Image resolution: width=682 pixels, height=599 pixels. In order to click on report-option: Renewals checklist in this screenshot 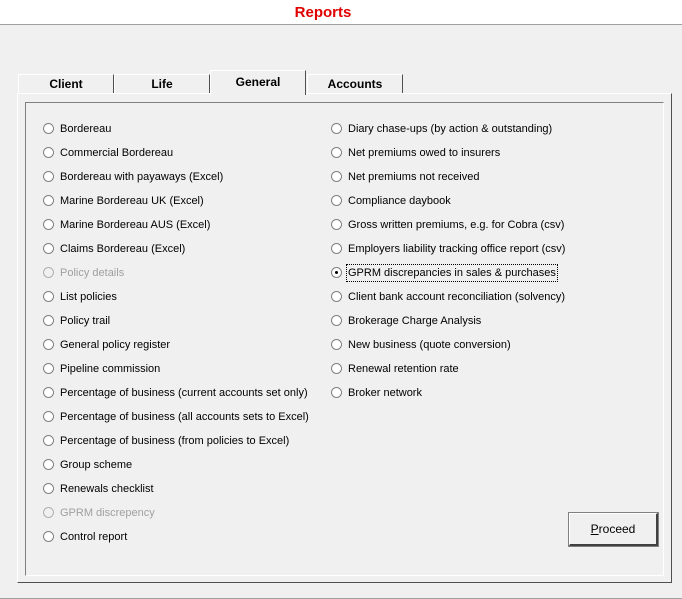, I will do `click(176, 494)`.